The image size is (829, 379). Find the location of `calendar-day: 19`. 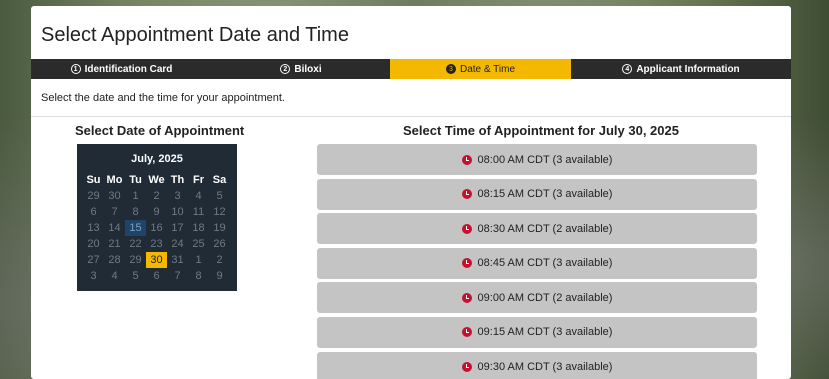

calendar-day: 19 is located at coordinates (219, 228).